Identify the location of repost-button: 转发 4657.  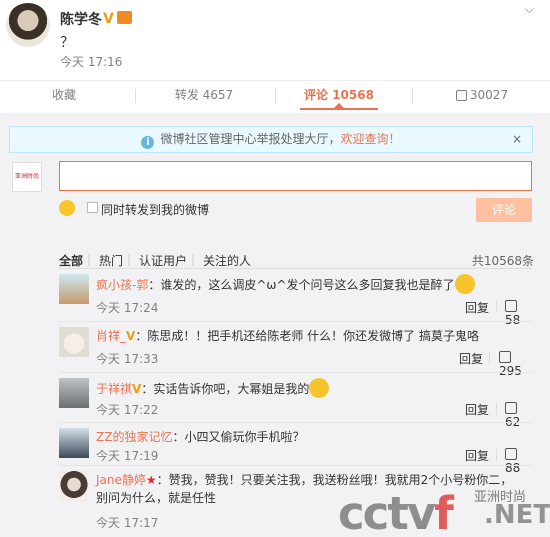
(204, 96).